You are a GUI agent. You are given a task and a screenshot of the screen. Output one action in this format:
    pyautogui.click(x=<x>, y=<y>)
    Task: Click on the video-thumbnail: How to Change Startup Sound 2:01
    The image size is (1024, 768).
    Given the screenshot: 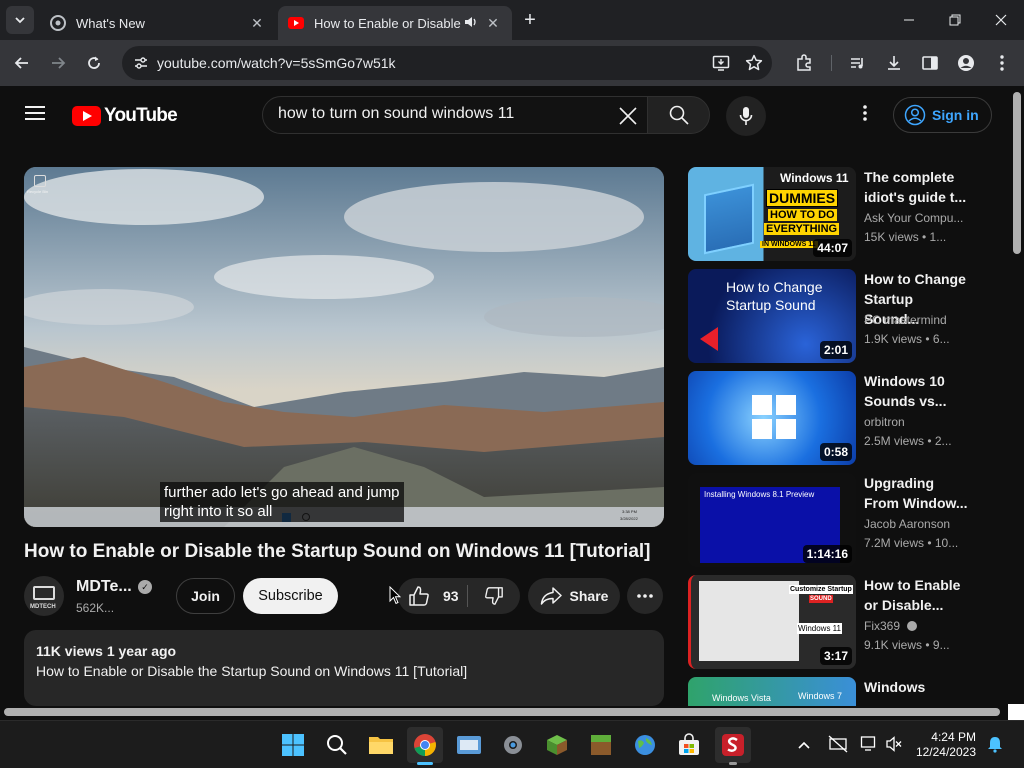 What is the action you would take?
    pyautogui.click(x=772, y=316)
    